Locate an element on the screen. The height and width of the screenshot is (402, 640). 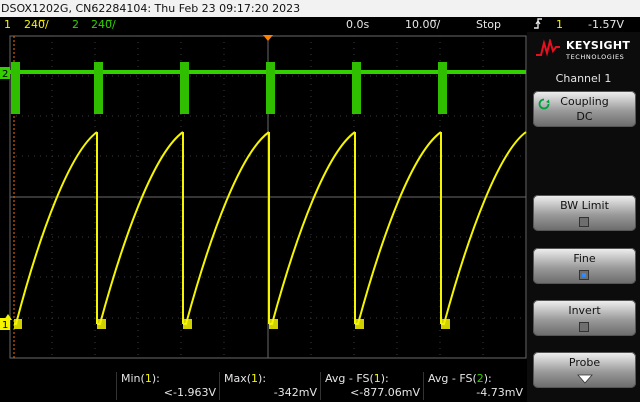
measurement-label: Avg - FS(1): is located at coordinates (357, 378).